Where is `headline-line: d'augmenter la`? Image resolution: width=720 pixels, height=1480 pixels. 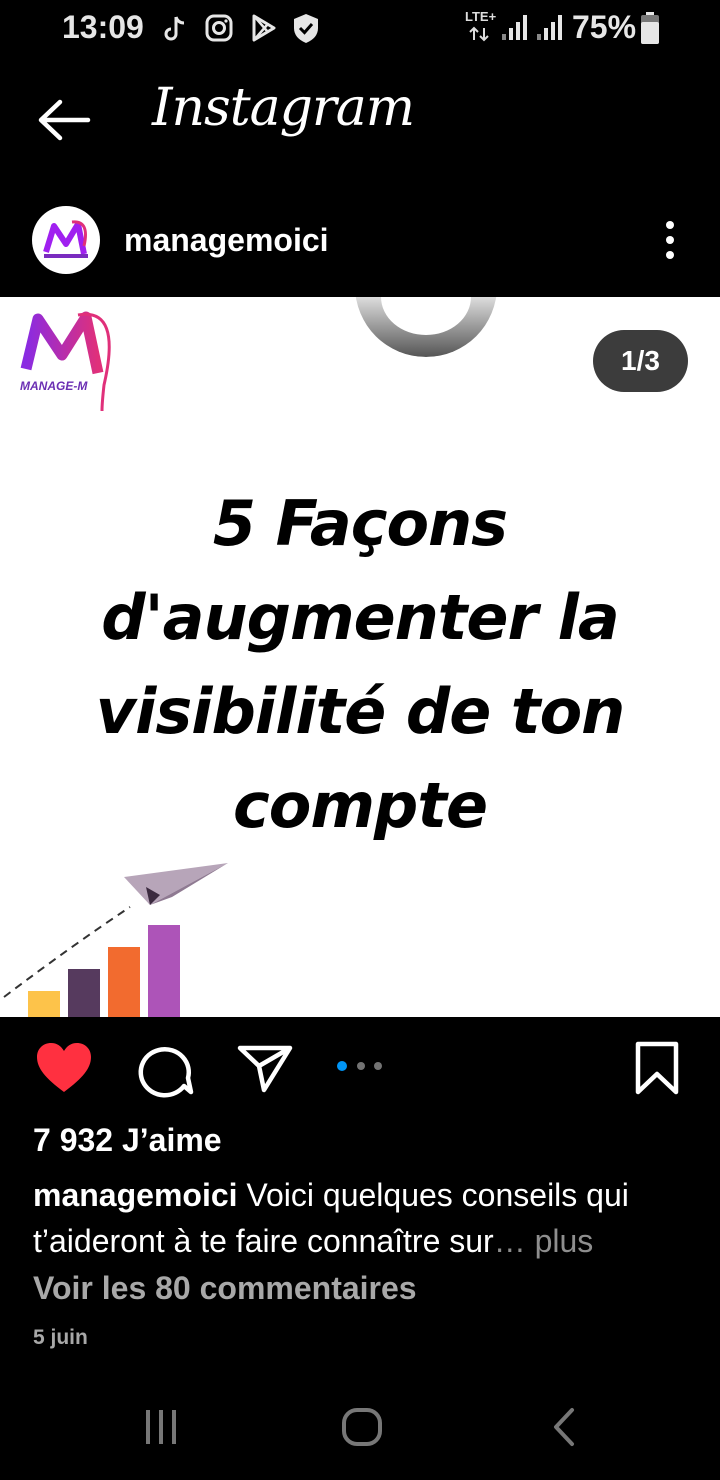 headline-line: d'augmenter la is located at coordinates (360, 617).